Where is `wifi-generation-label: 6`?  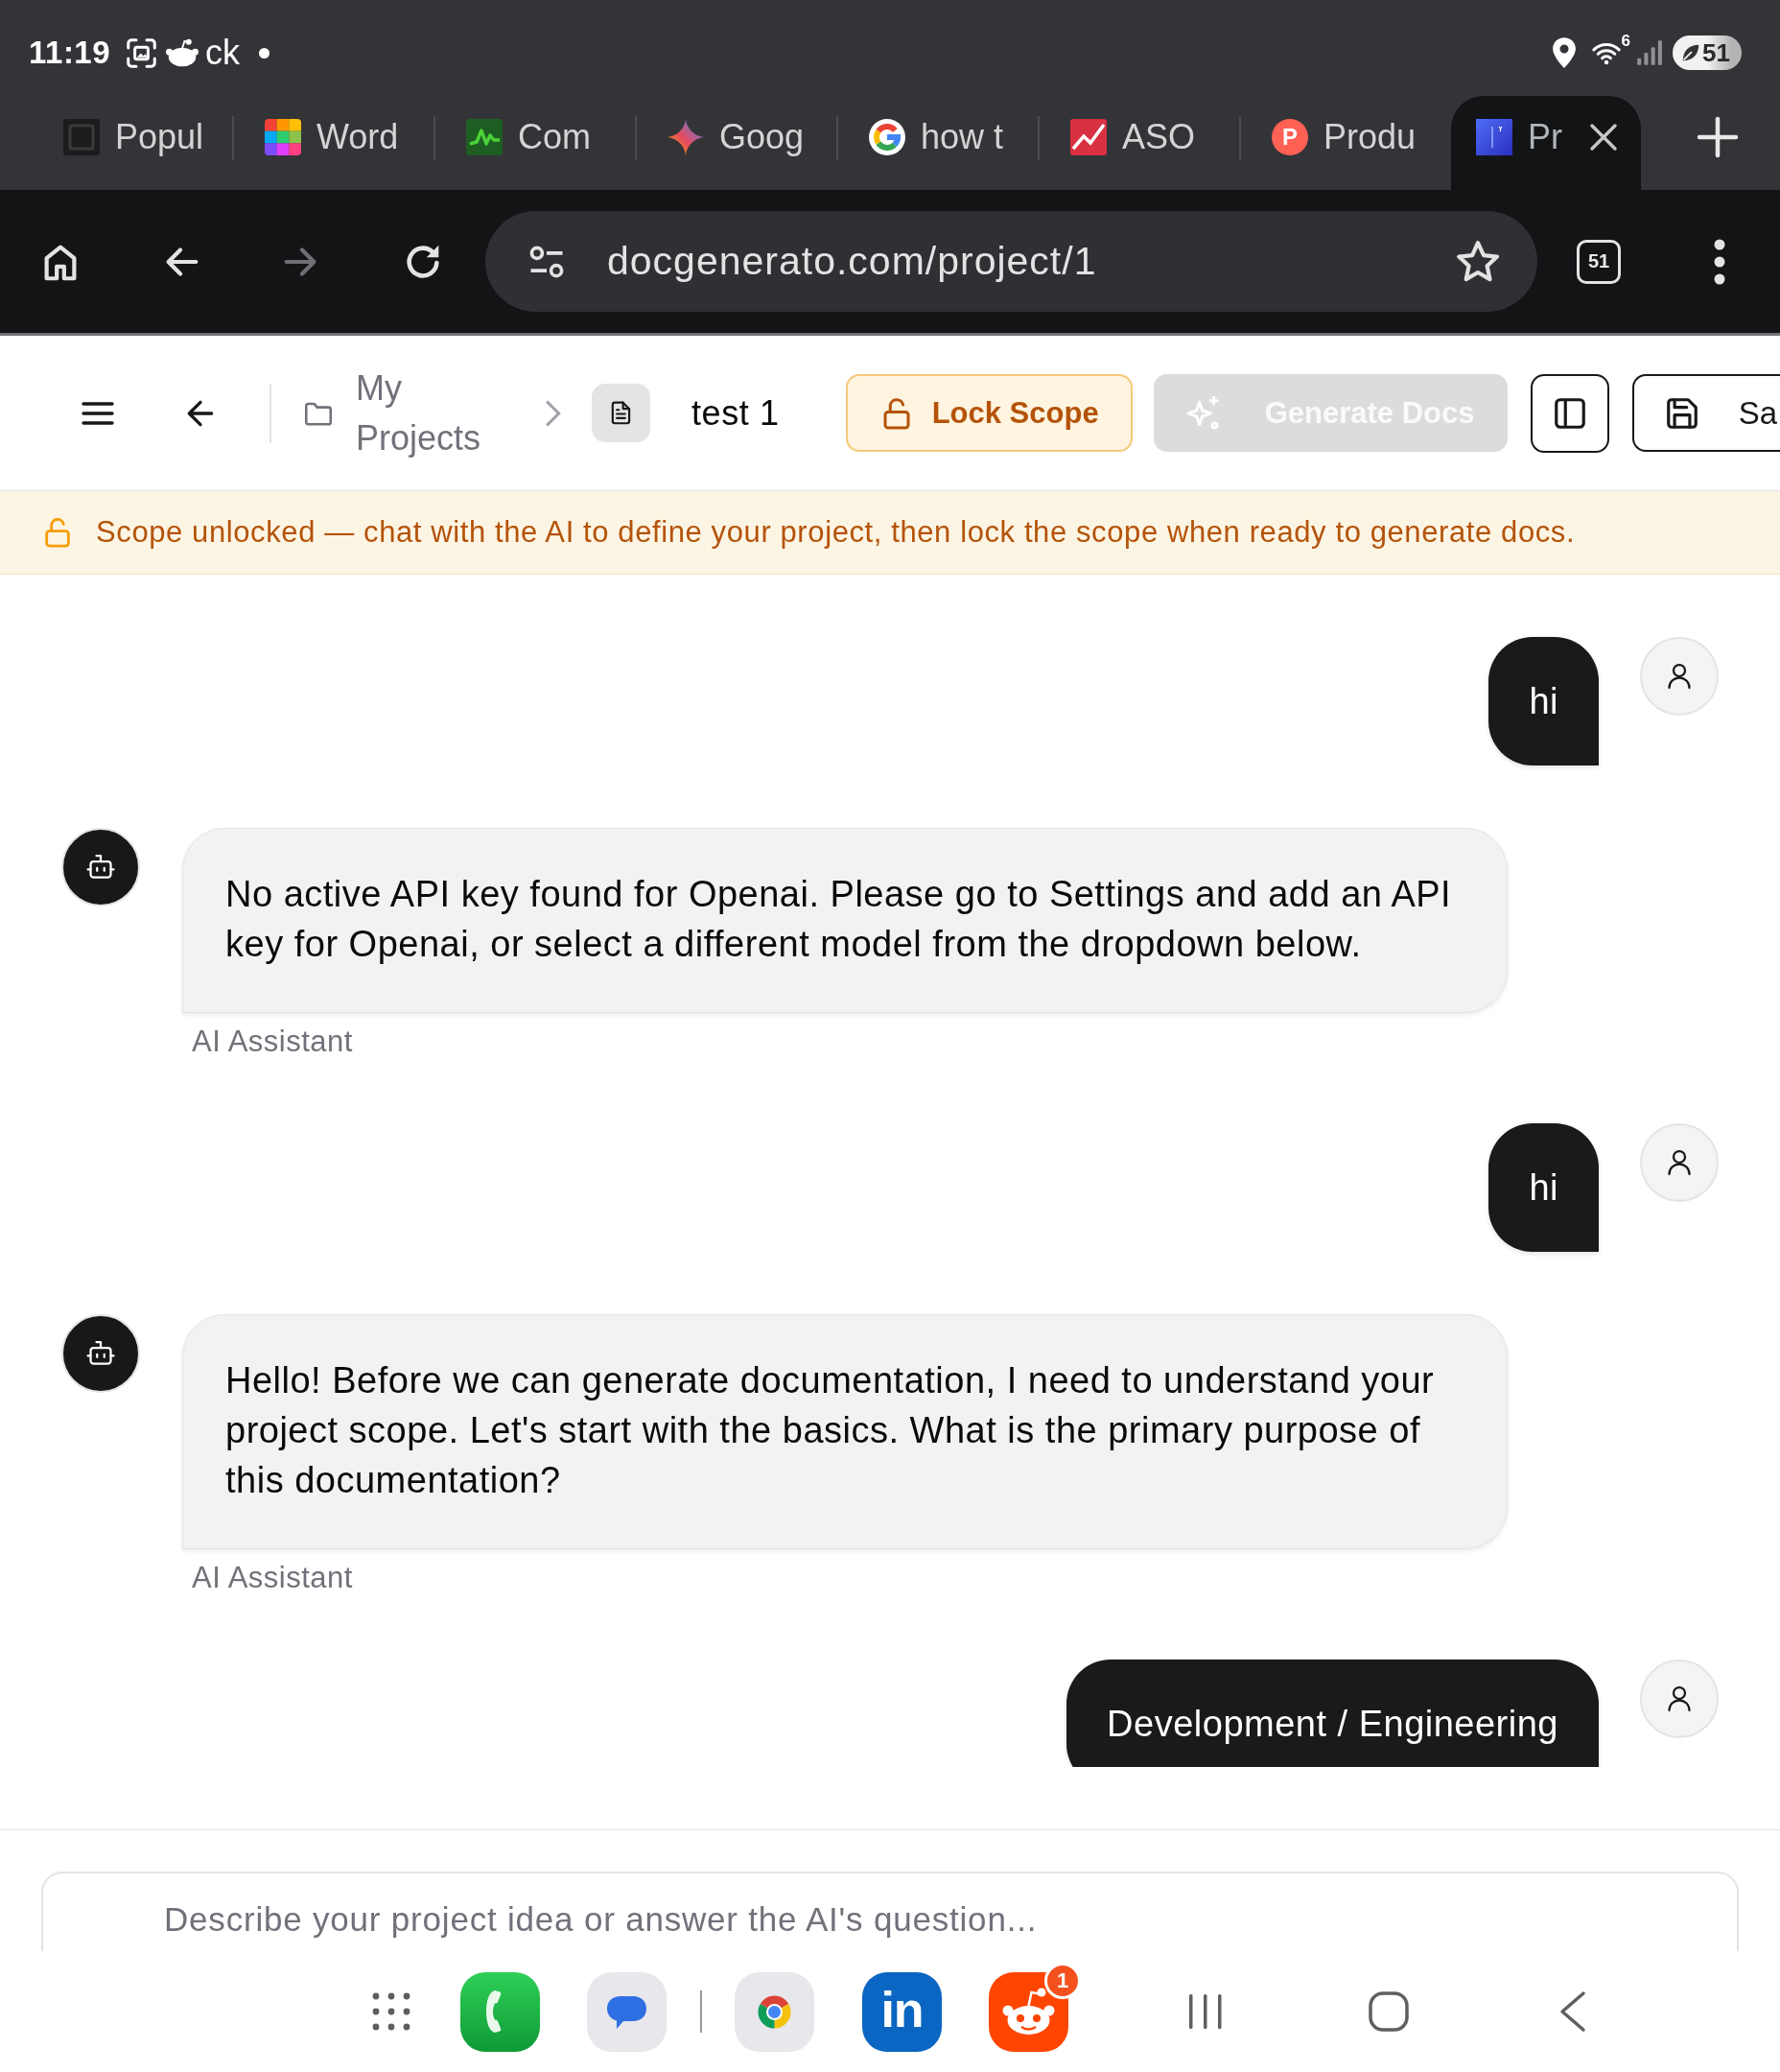
wifi-generation-label: 6 is located at coordinates (1625, 41).